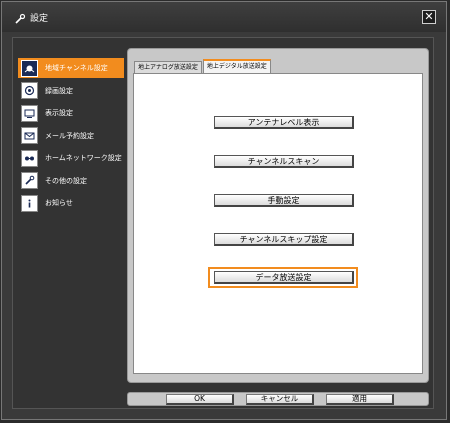 This screenshot has height=423, width=450. I want to click on sidebar-item-recording: 録画設定, so click(71, 91).